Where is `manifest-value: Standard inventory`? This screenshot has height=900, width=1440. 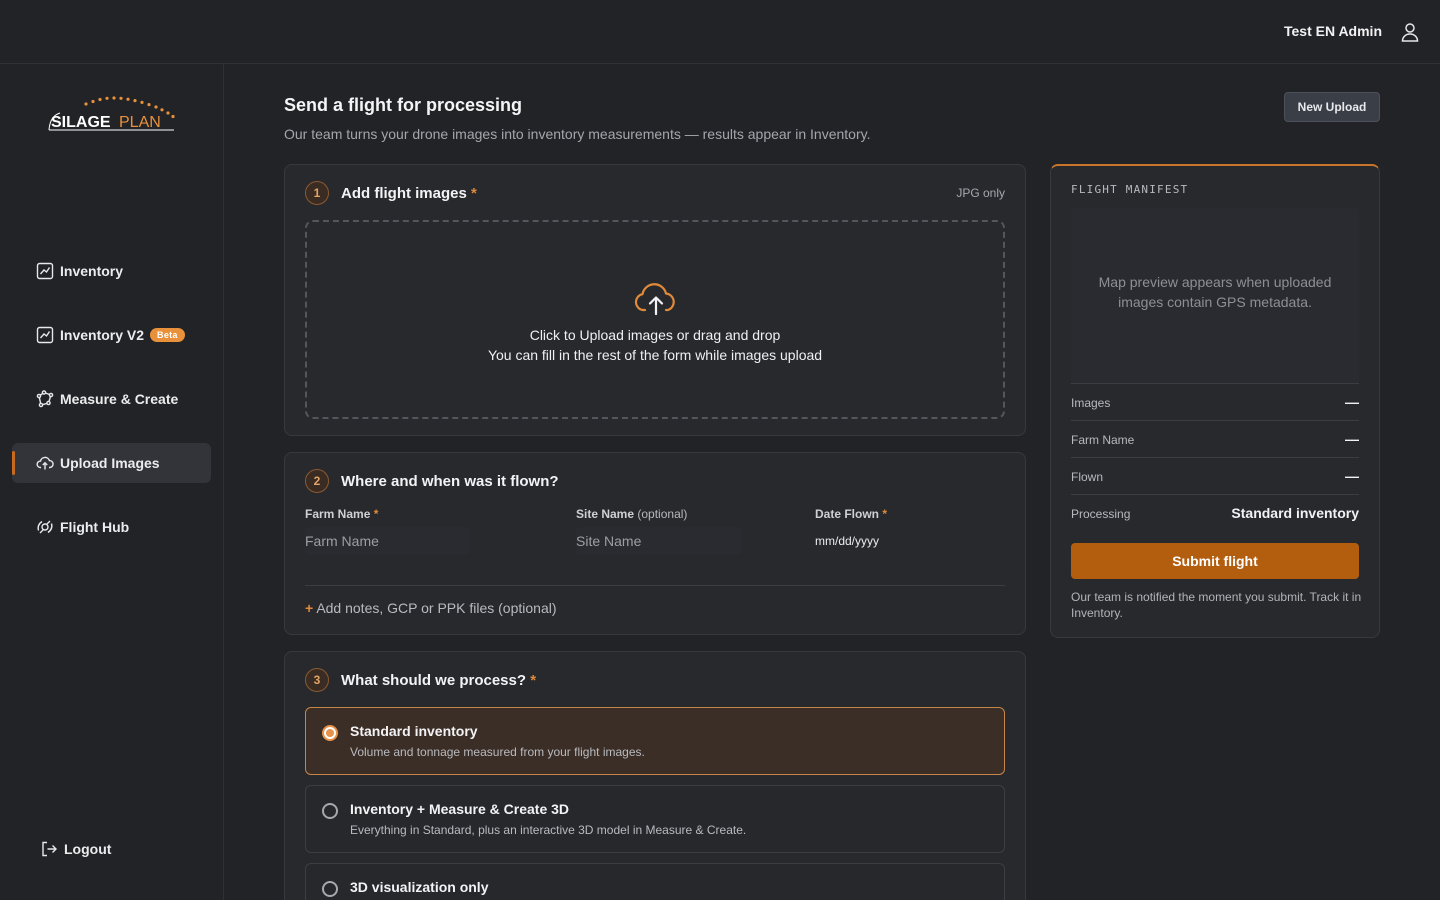
manifest-value: Standard inventory is located at coordinates (1295, 513).